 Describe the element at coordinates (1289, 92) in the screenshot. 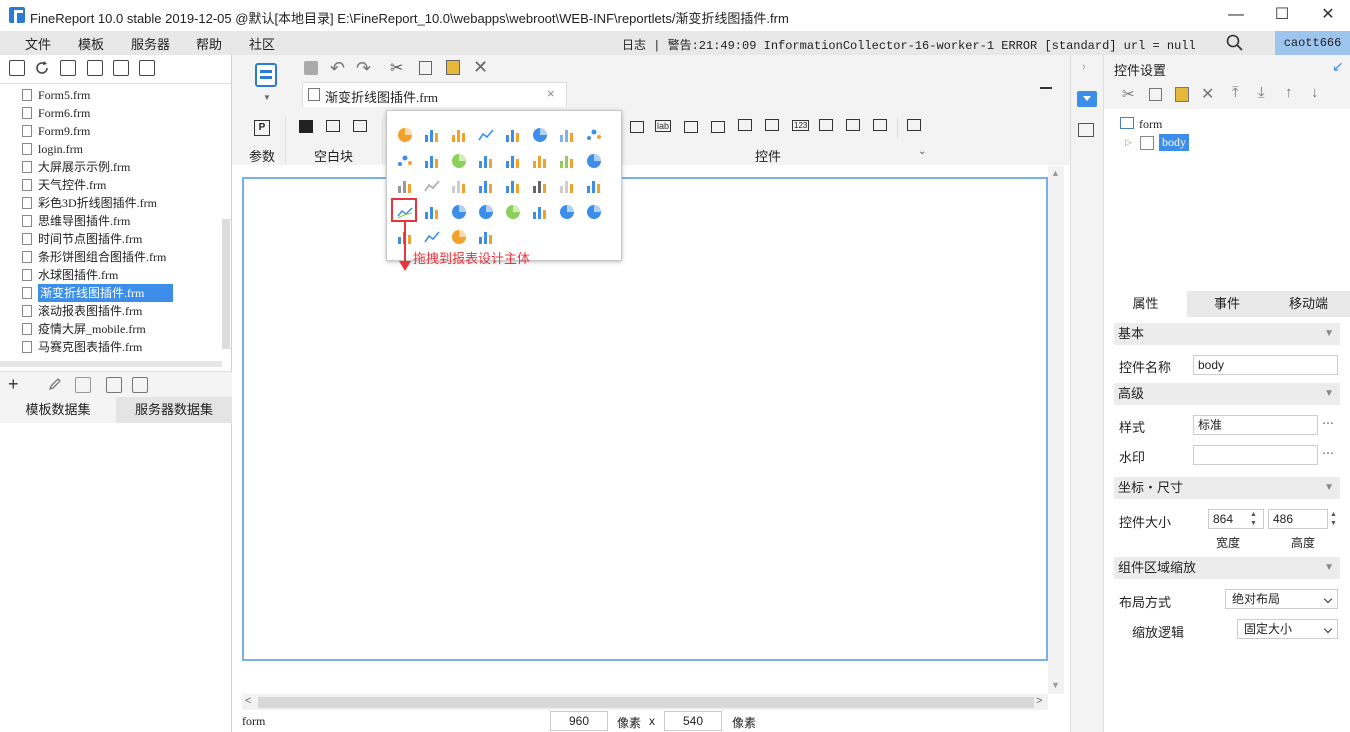

I see `move-up-icon: ↑` at that location.